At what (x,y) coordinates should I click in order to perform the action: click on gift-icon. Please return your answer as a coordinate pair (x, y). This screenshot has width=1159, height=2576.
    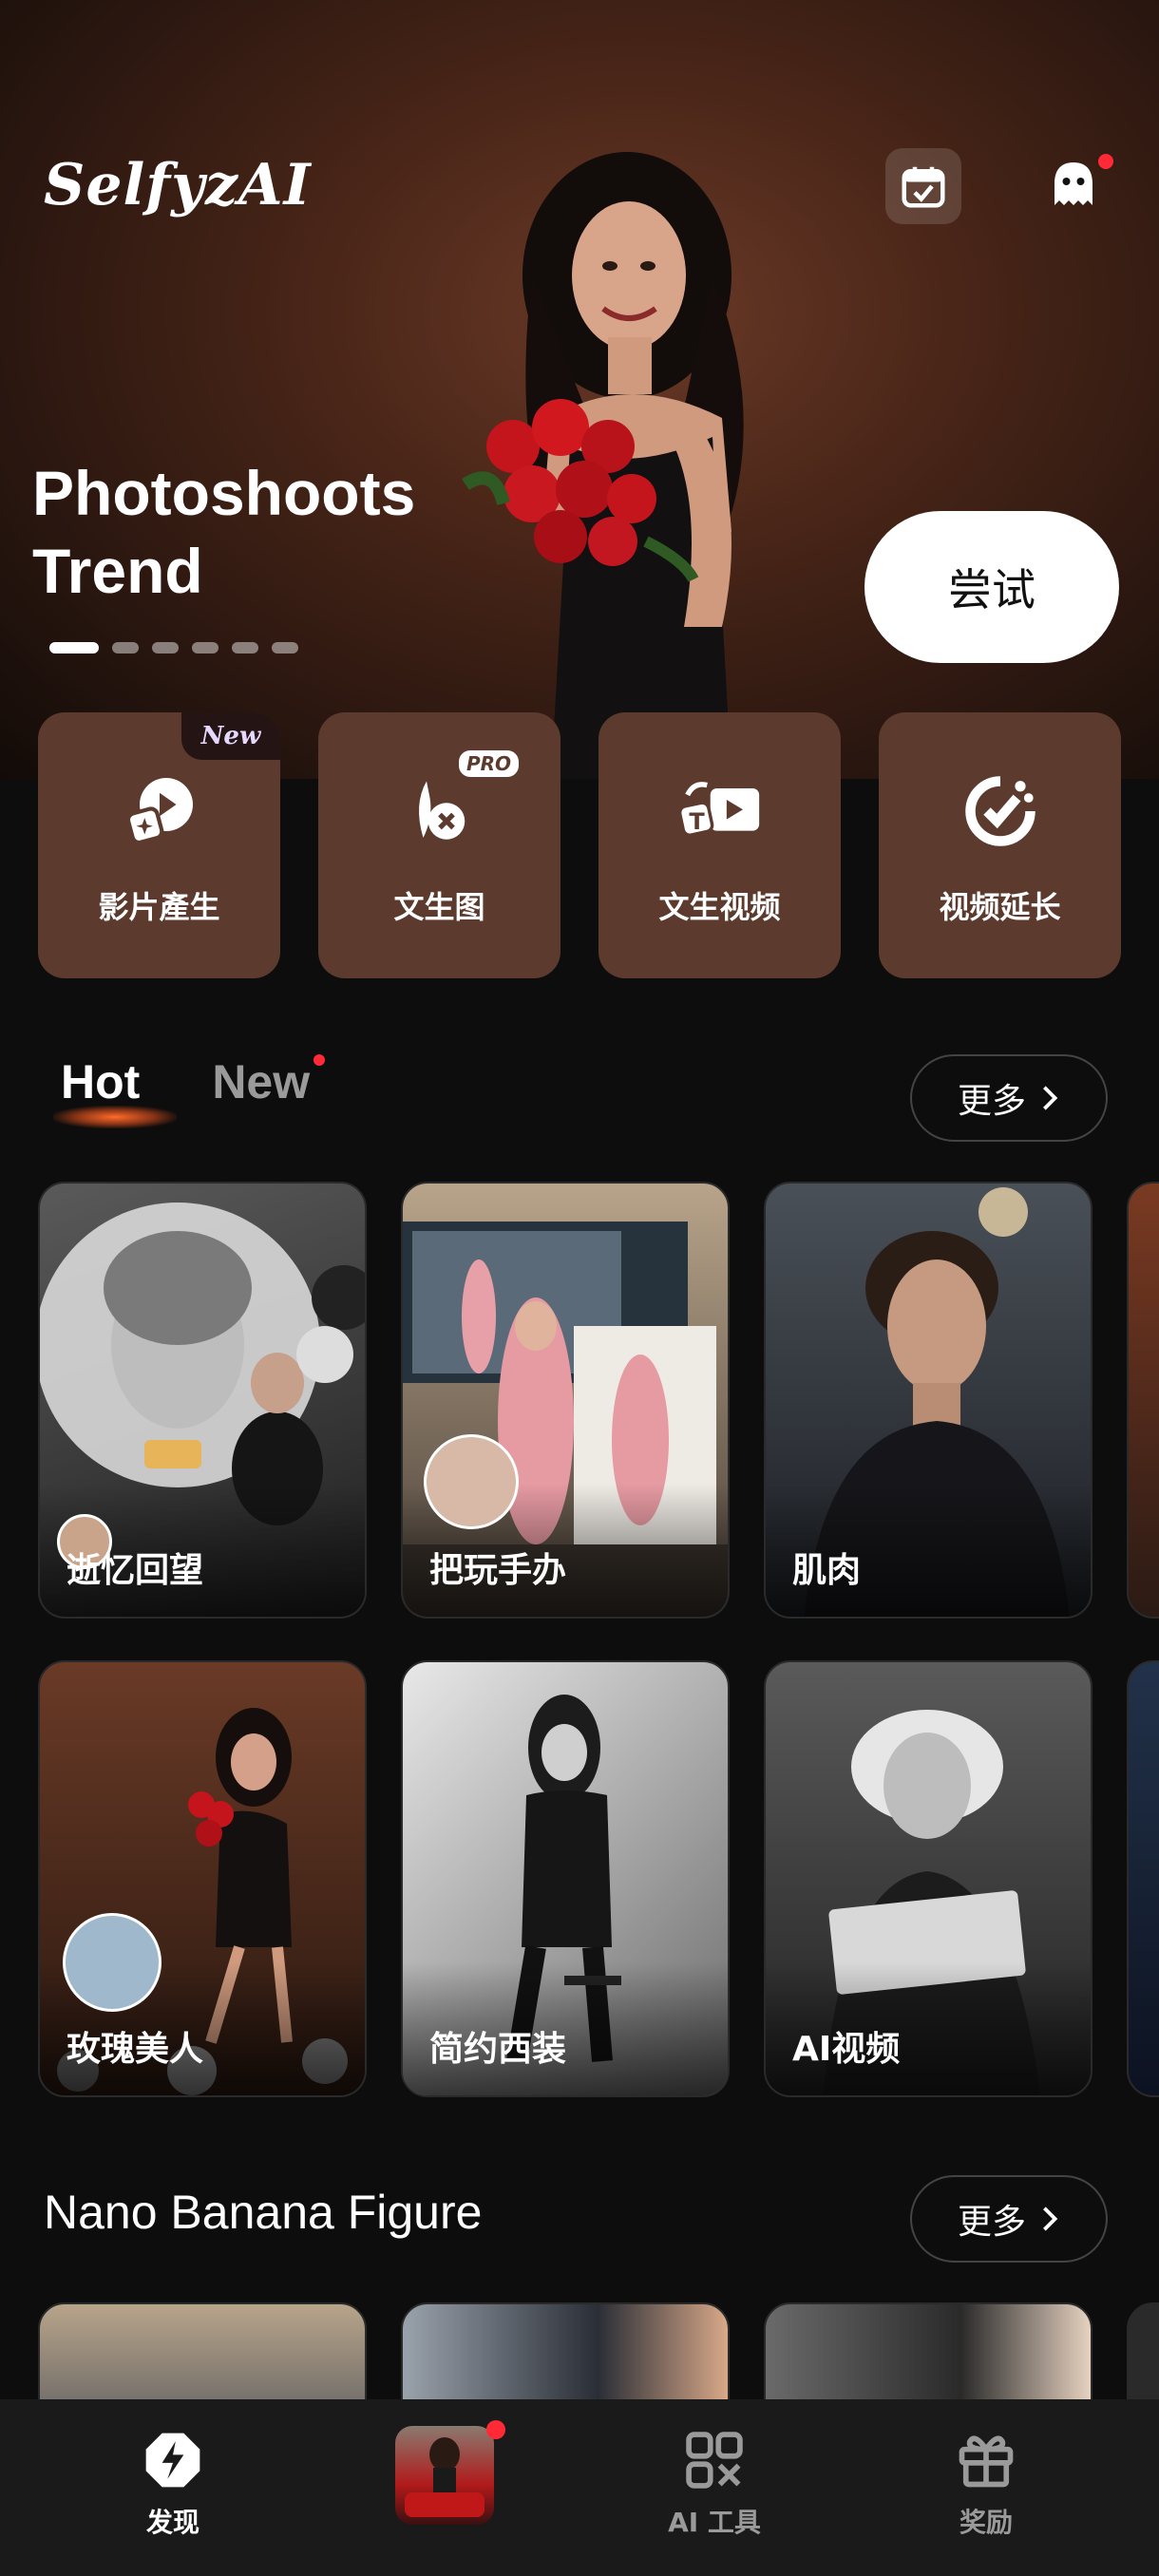
    Looking at the image, I should click on (986, 2461).